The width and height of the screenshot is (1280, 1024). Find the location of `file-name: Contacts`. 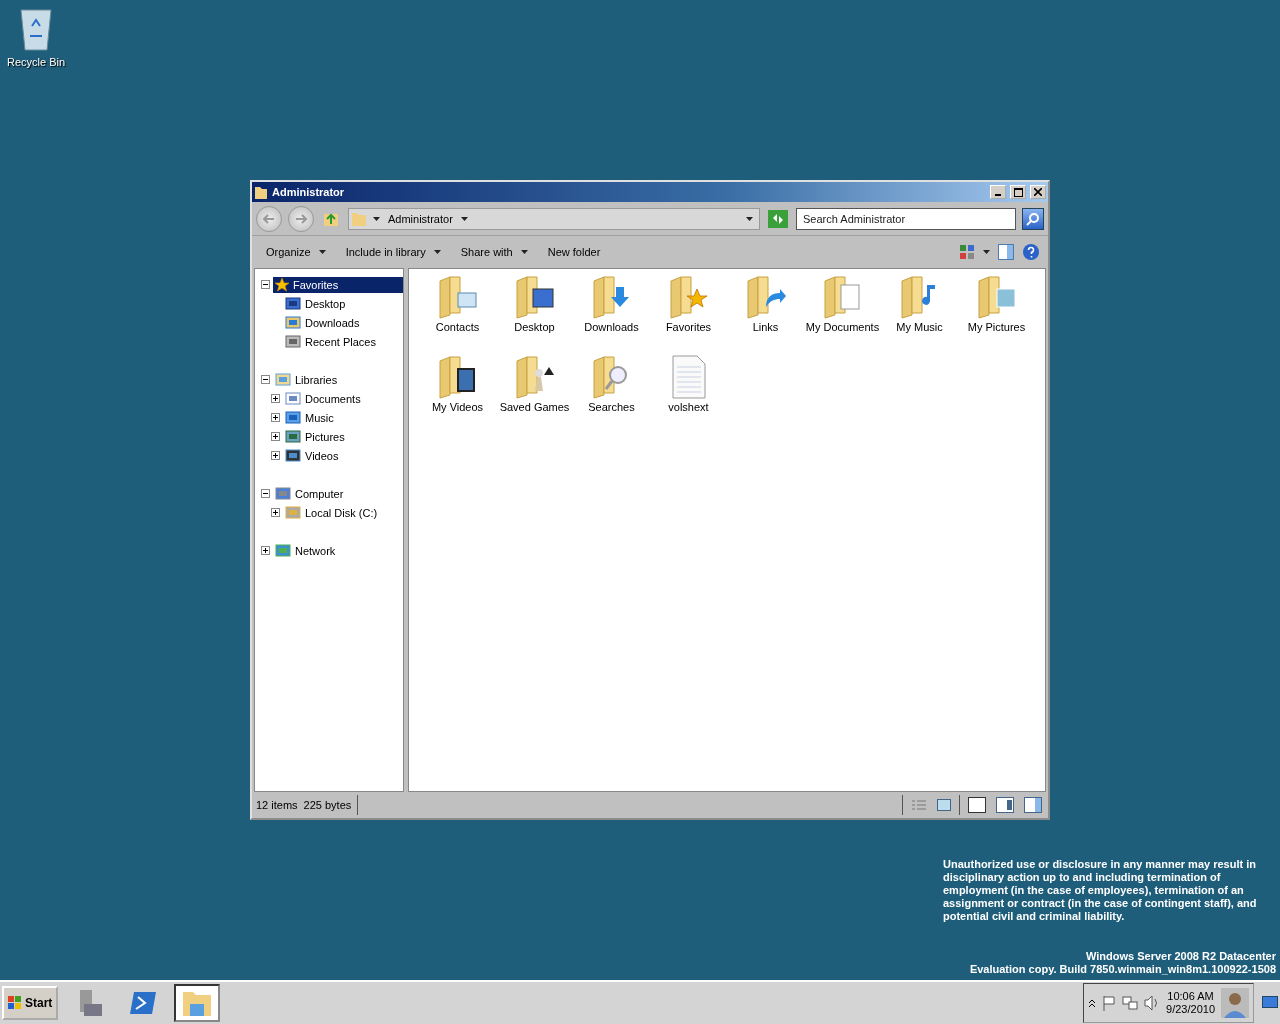

file-name: Contacts is located at coordinates (457, 327).